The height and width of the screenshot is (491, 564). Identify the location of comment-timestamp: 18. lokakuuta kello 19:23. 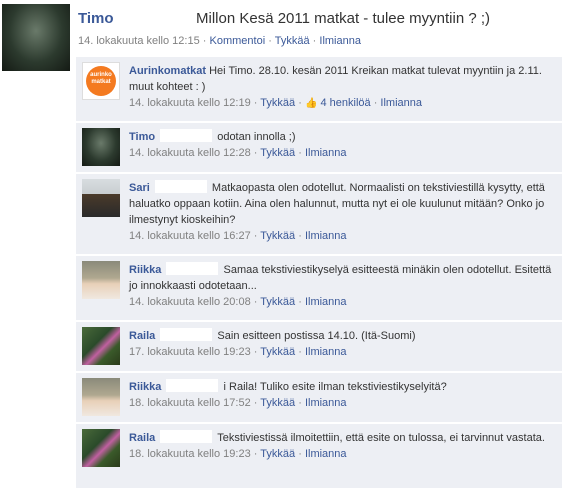
(190, 454).